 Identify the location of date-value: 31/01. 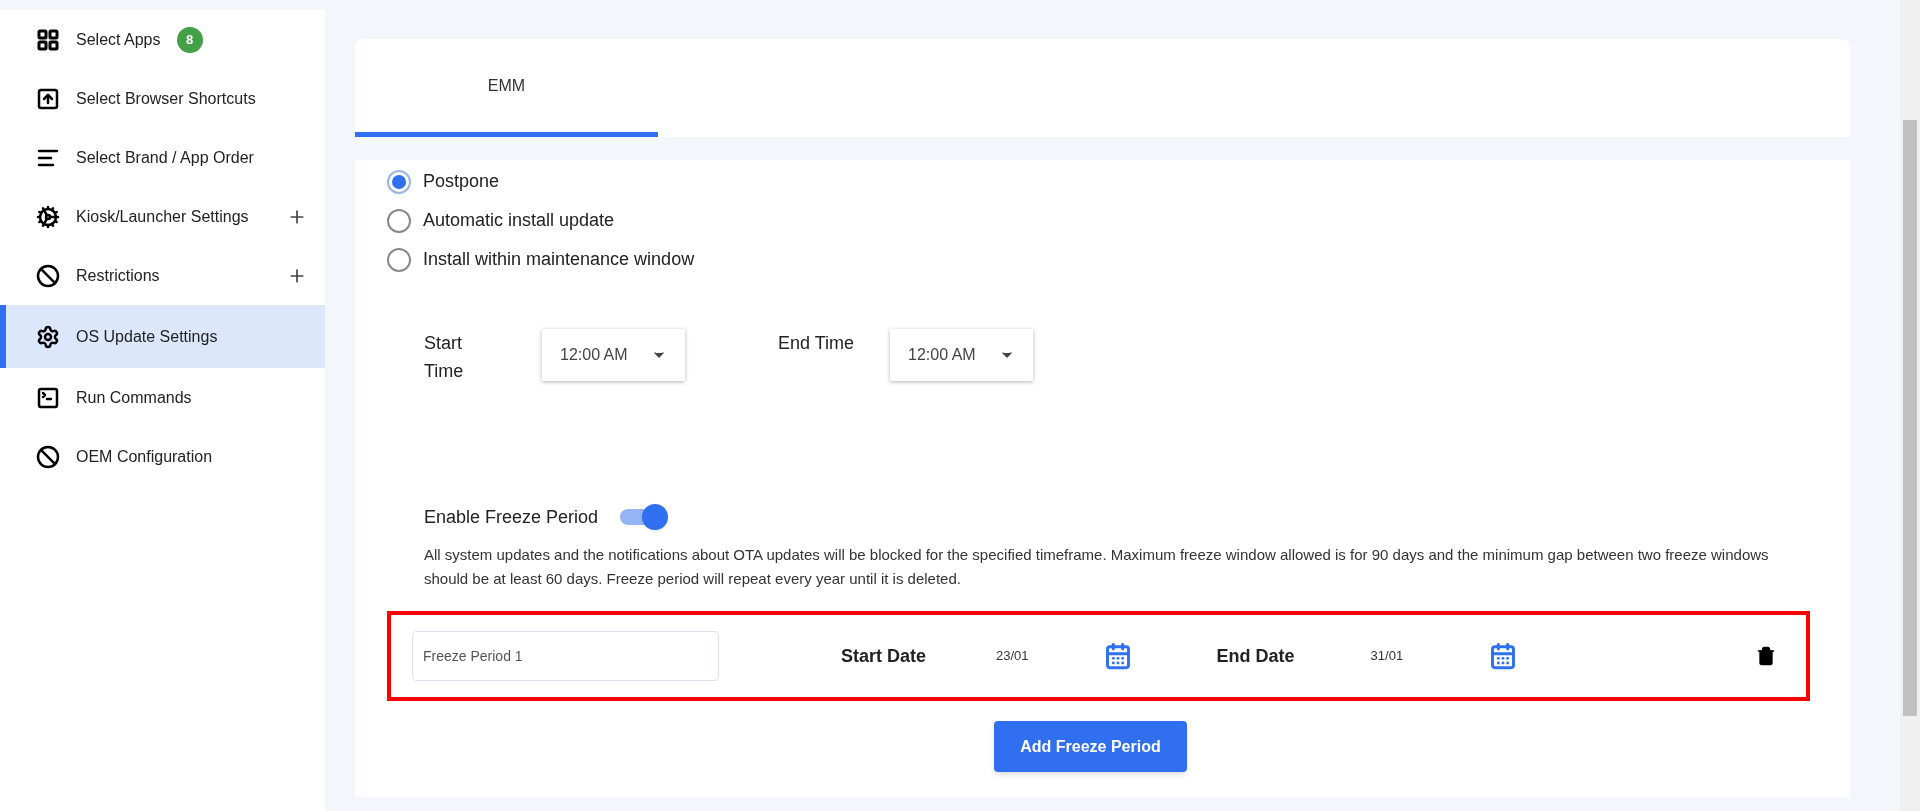
(1387, 656).